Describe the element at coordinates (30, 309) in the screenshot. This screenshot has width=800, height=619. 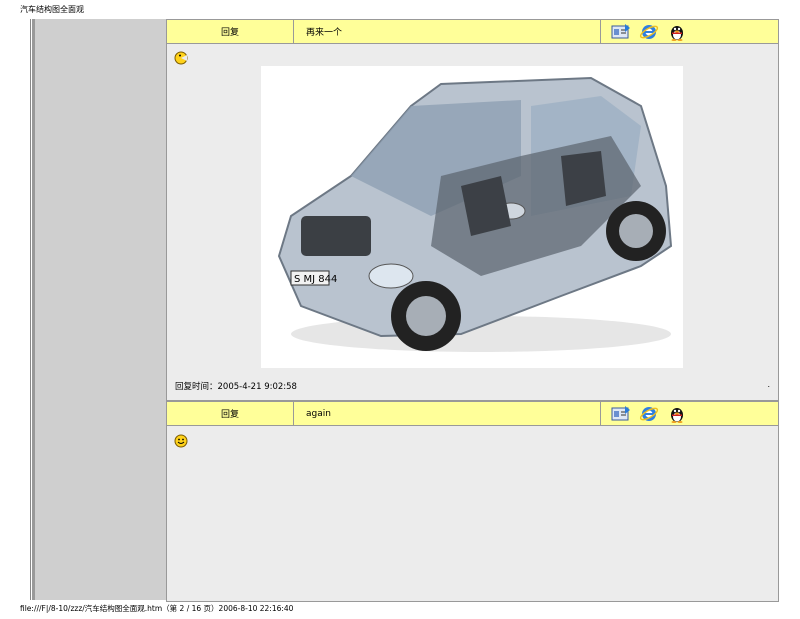
I see `divider` at that location.